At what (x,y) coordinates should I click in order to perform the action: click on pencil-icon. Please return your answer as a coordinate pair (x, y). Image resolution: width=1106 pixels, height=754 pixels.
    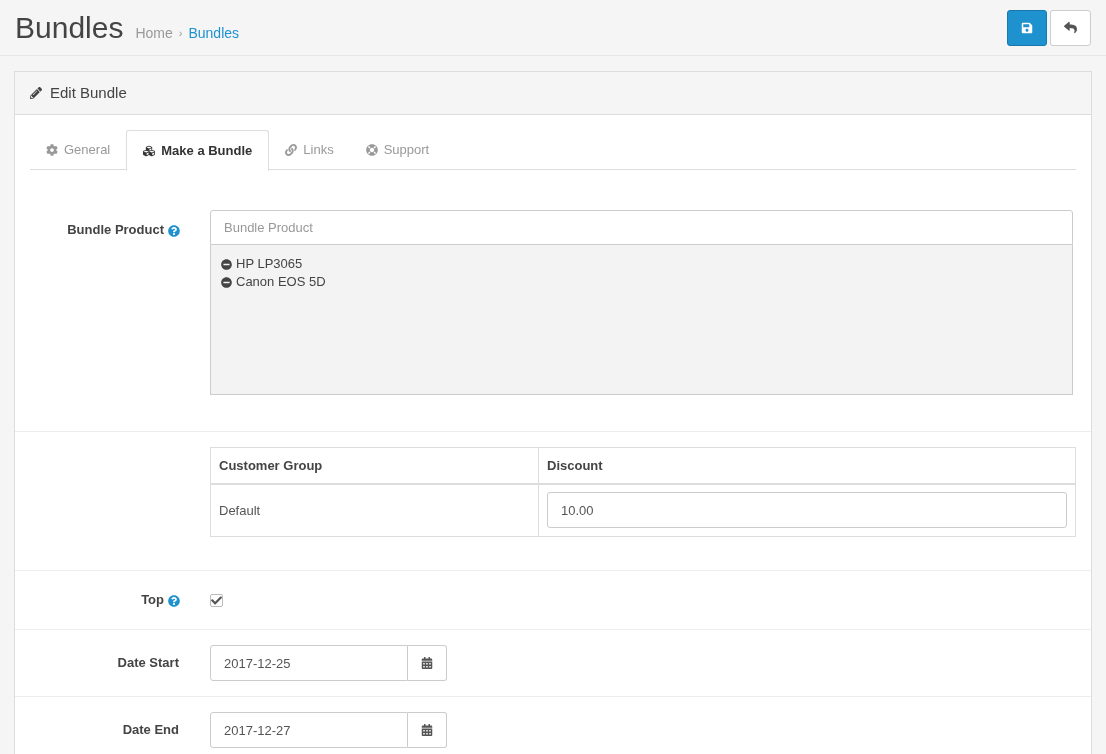
    Looking at the image, I should click on (36, 93).